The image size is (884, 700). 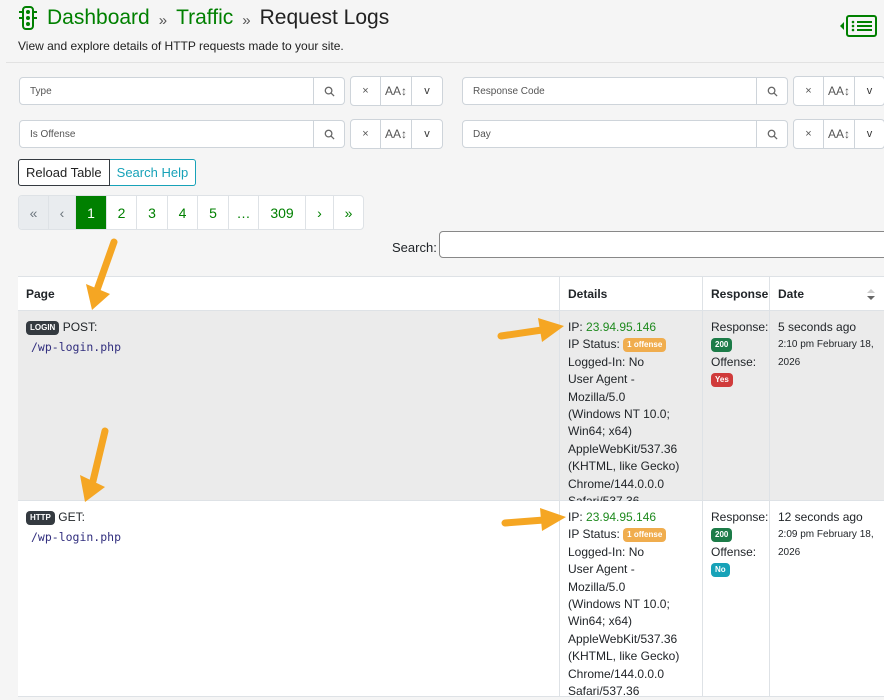 What do you see at coordinates (98, 18) in the screenshot?
I see `breadcrumb-dashboard: Dashboard` at bounding box center [98, 18].